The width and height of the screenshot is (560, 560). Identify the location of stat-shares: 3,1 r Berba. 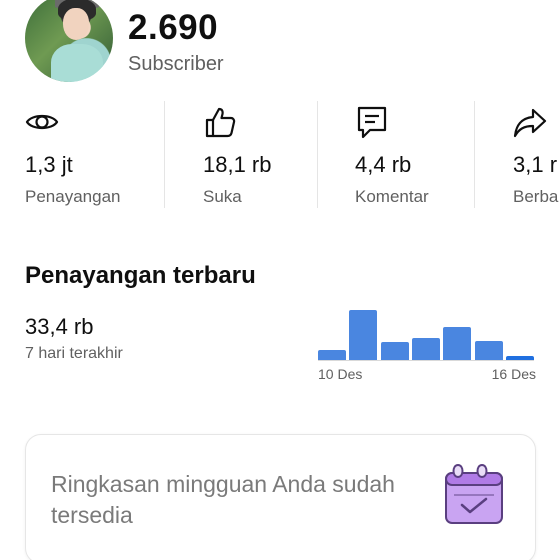
(536, 154).